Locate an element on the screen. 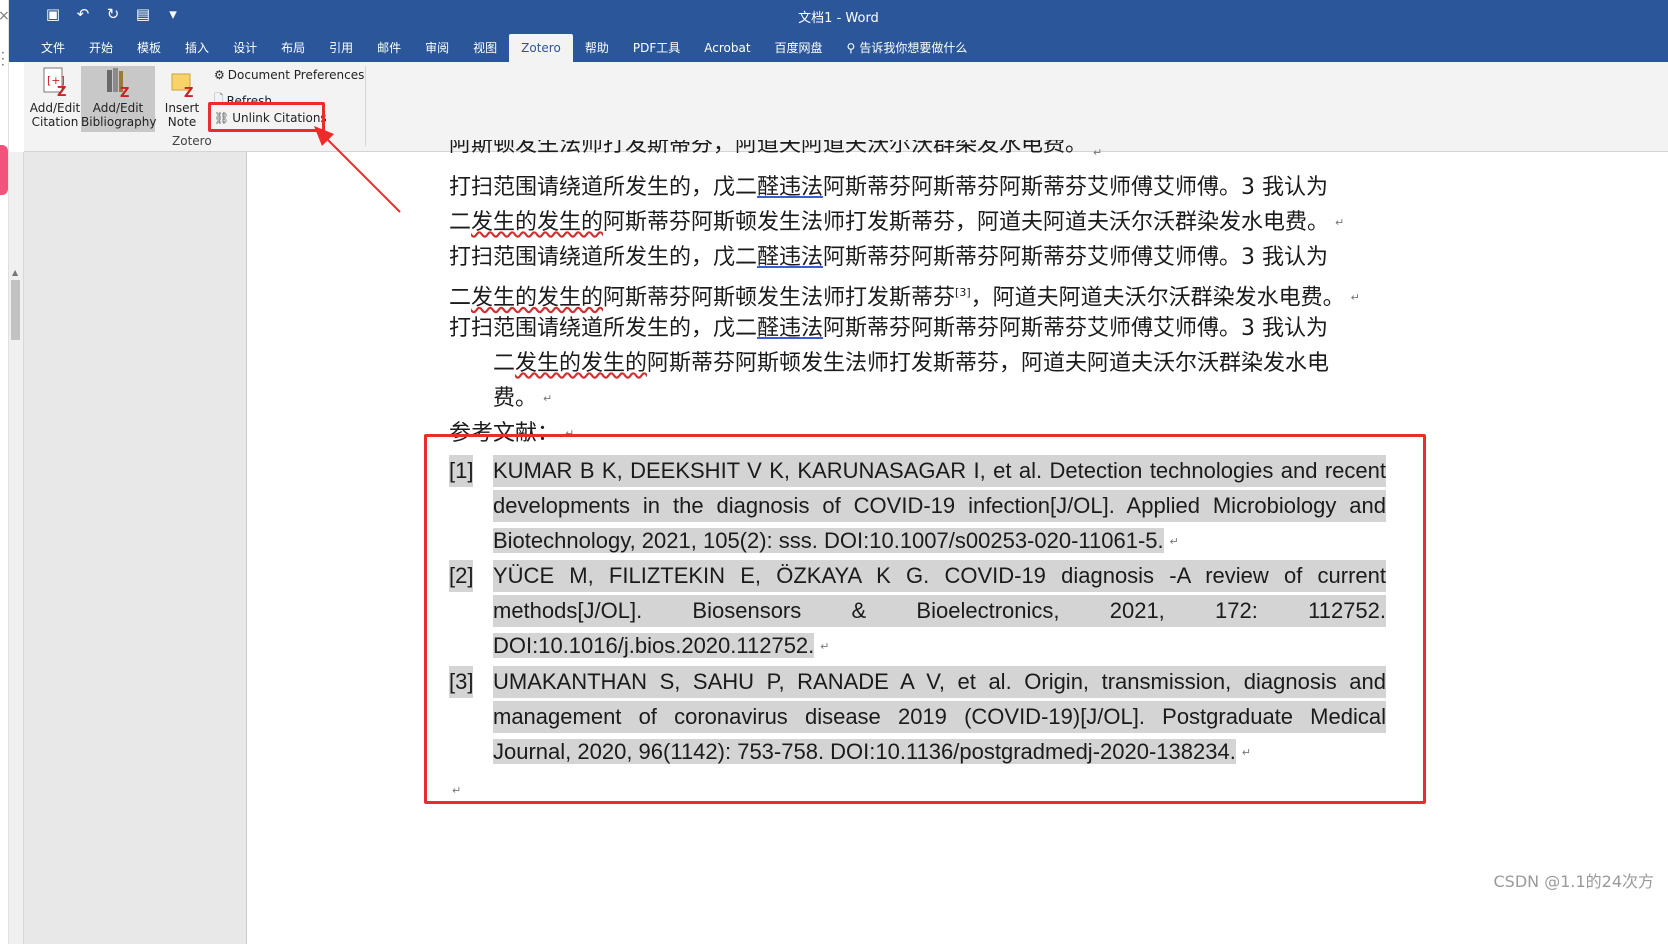 Image resolution: width=1668 pixels, height=944 pixels. tab-baidu-pan: 百度网盘 is located at coordinates (799, 48).